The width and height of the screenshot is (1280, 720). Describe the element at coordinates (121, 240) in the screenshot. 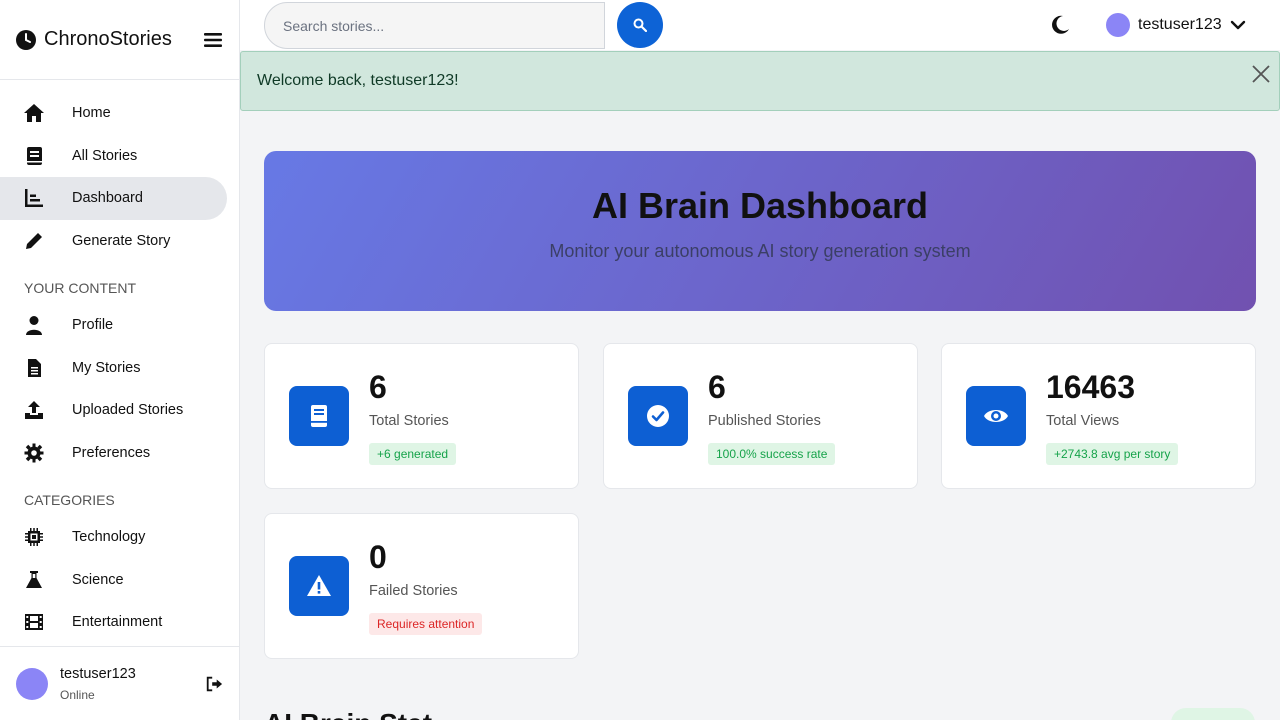

I see `nav-label: Generate Story` at that location.